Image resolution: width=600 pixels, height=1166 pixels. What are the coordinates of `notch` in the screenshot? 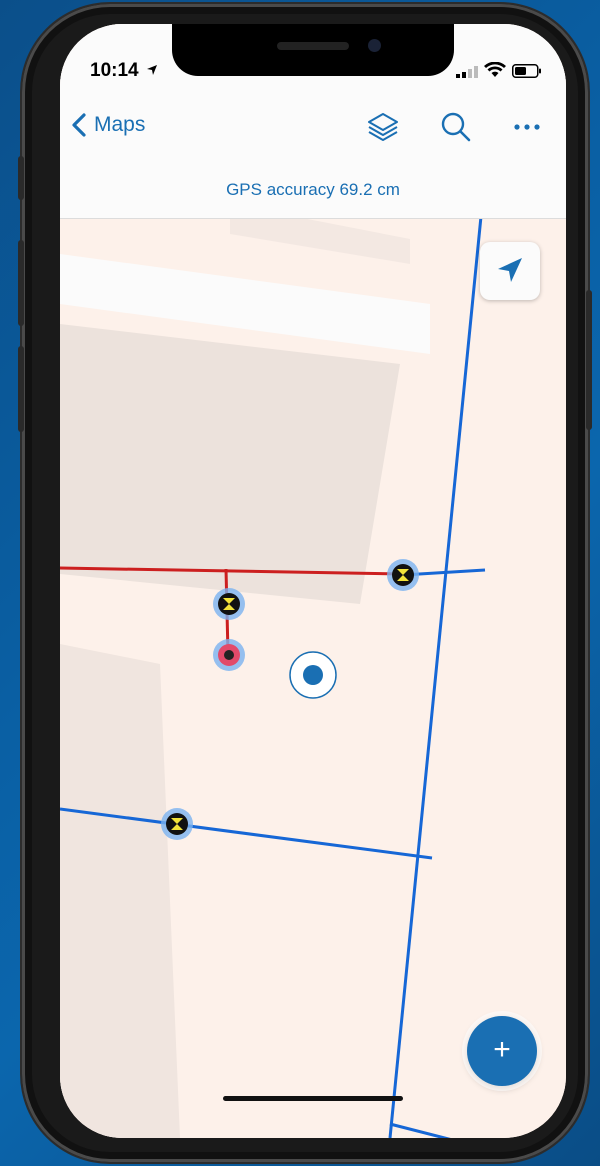 It's located at (313, 50).